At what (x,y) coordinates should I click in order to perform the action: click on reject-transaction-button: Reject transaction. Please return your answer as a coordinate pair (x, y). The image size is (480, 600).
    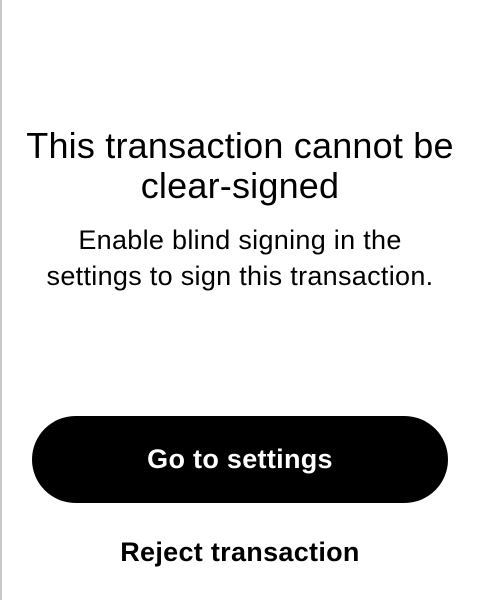
    Looking at the image, I should click on (240, 552).